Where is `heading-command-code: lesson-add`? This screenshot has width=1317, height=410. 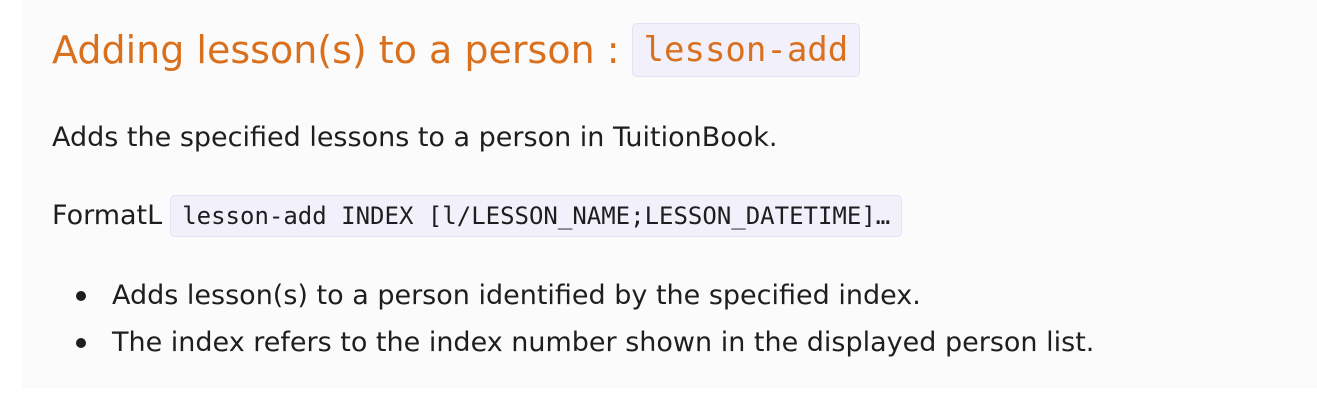
heading-command-code: lesson-add is located at coordinates (746, 50).